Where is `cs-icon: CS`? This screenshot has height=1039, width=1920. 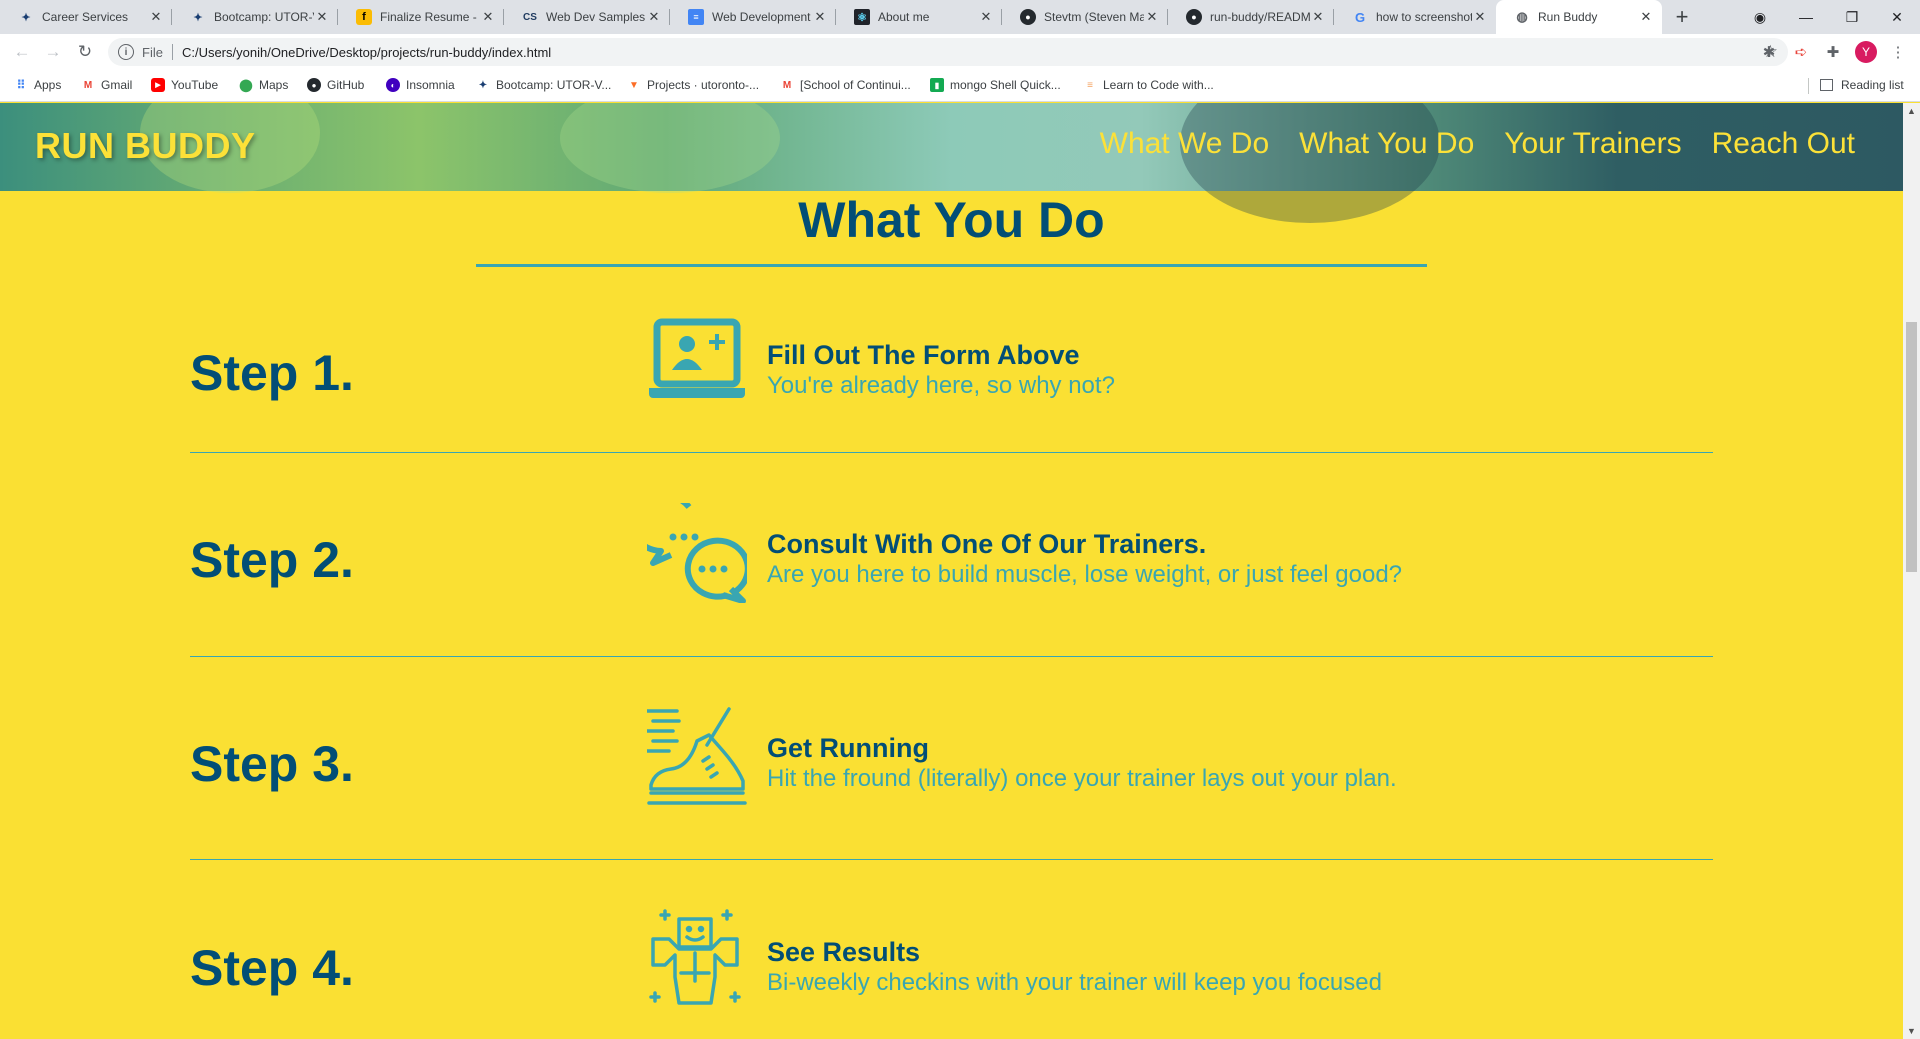
cs-icon: CS is located at coordinates (530, 17).